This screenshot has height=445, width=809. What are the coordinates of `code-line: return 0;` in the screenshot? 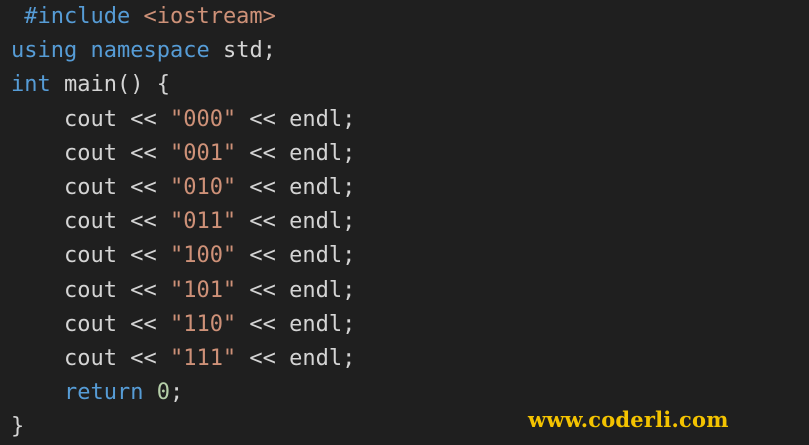 It's located at (183, 393).